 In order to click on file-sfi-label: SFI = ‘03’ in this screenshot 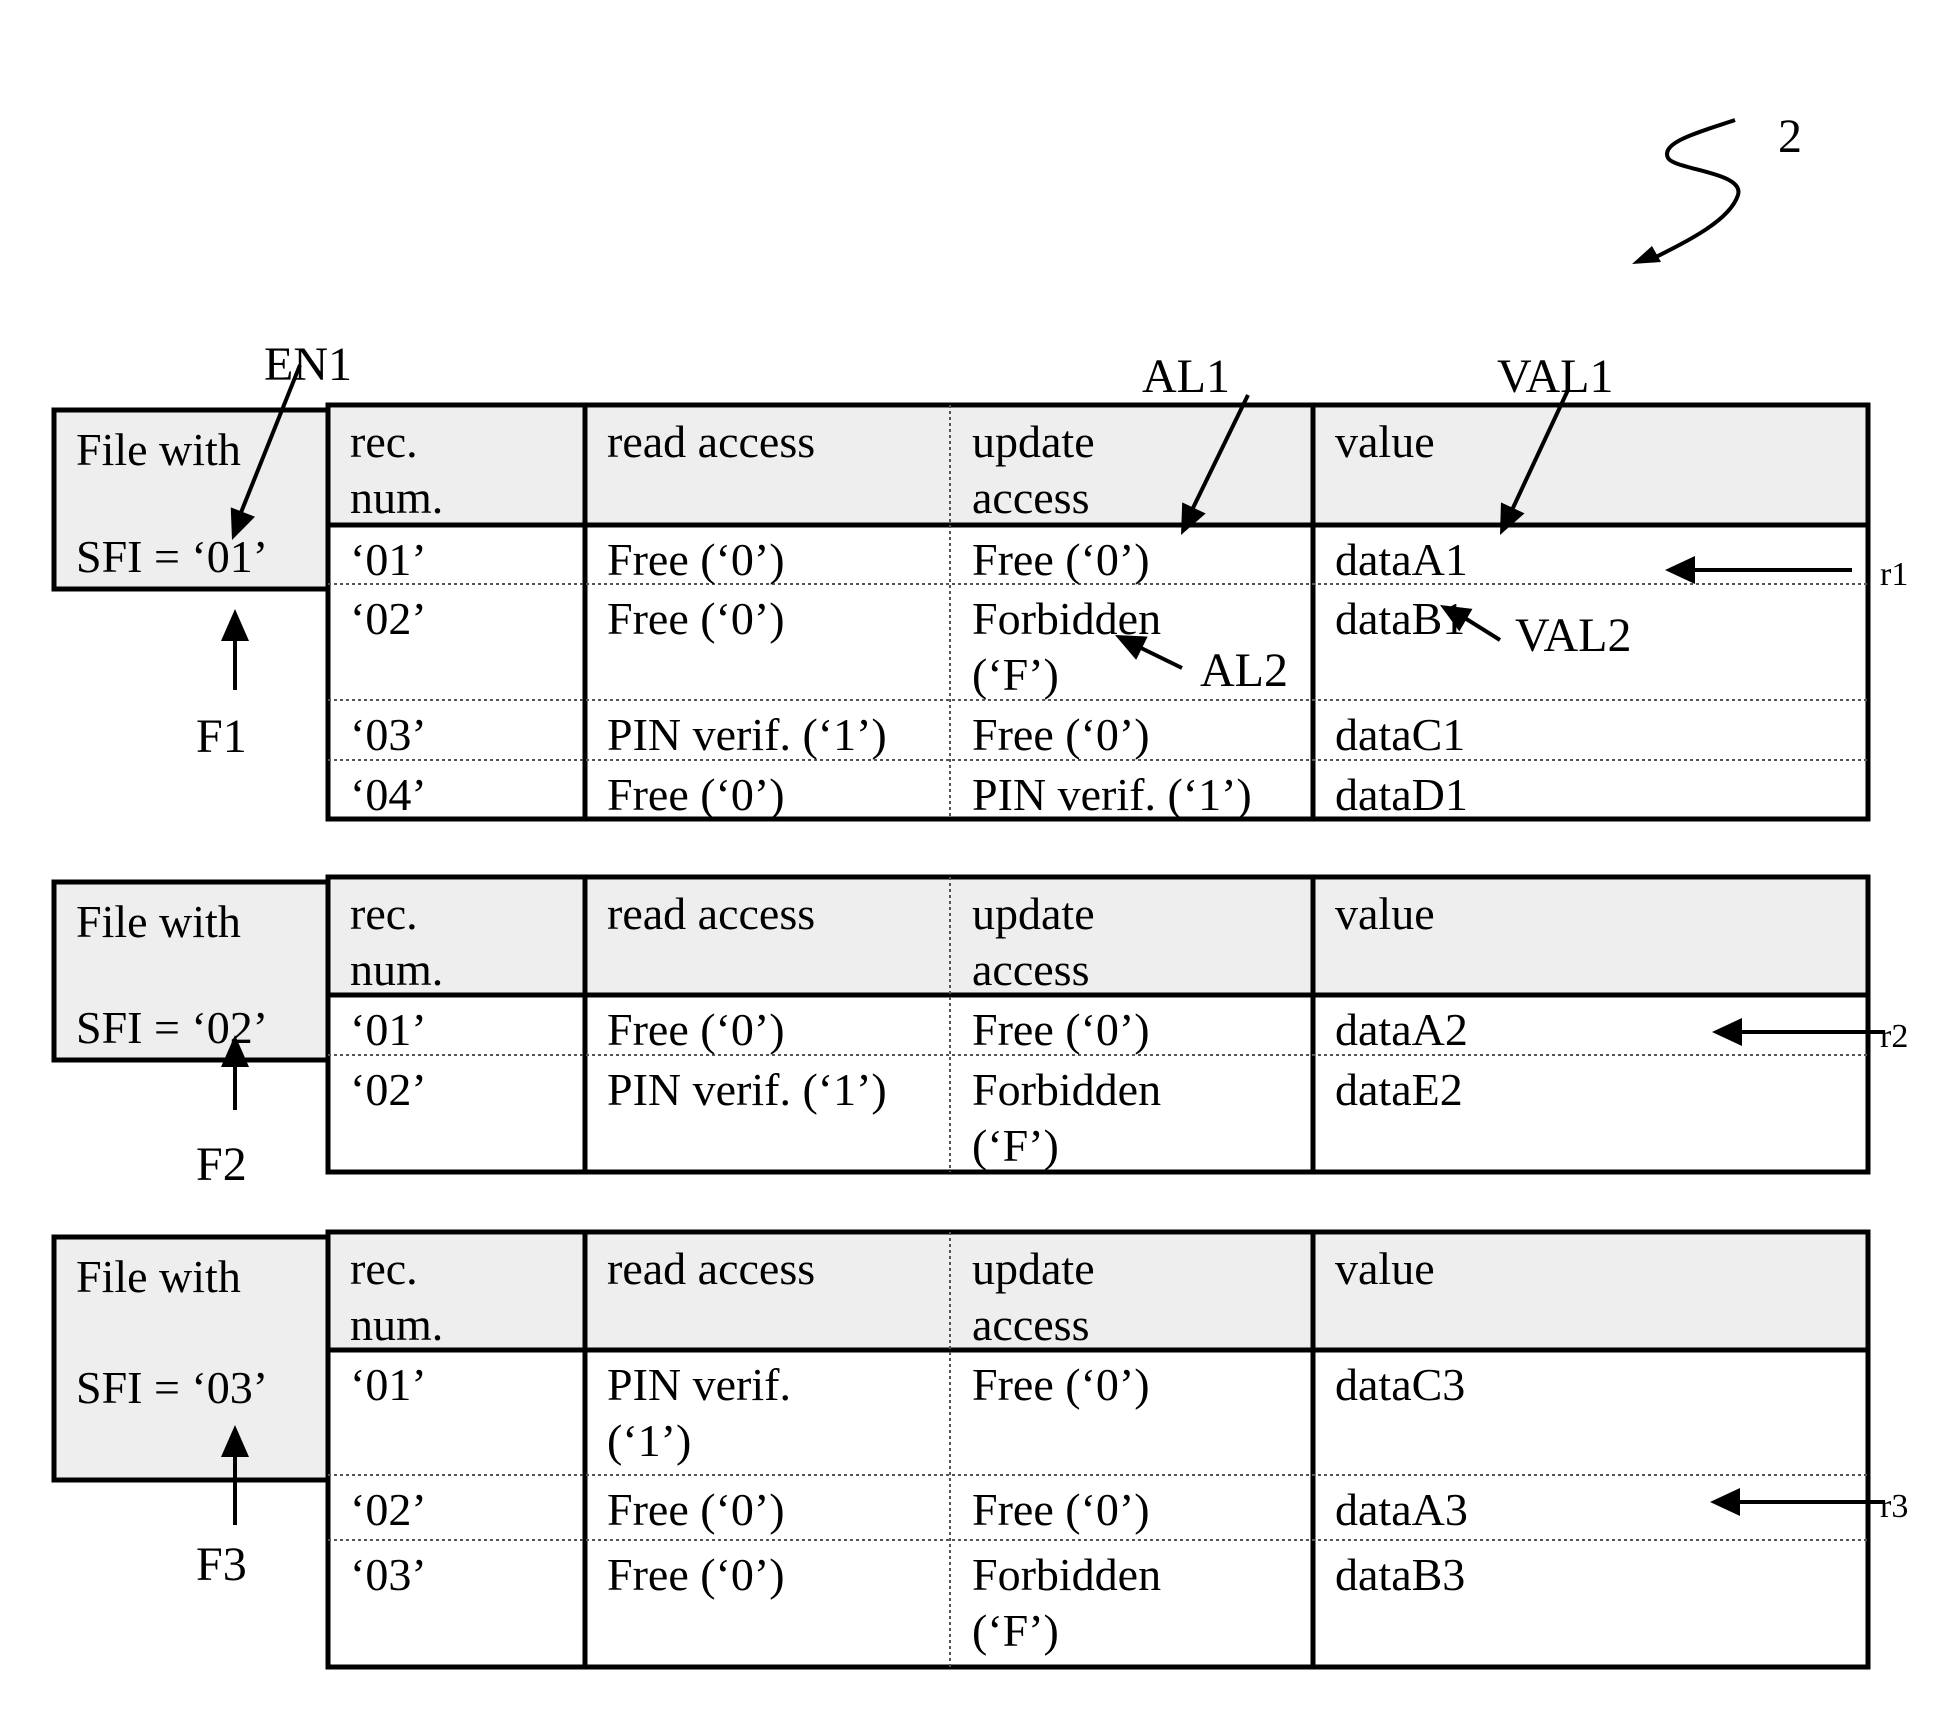, I will do `click(172, 1387)`.